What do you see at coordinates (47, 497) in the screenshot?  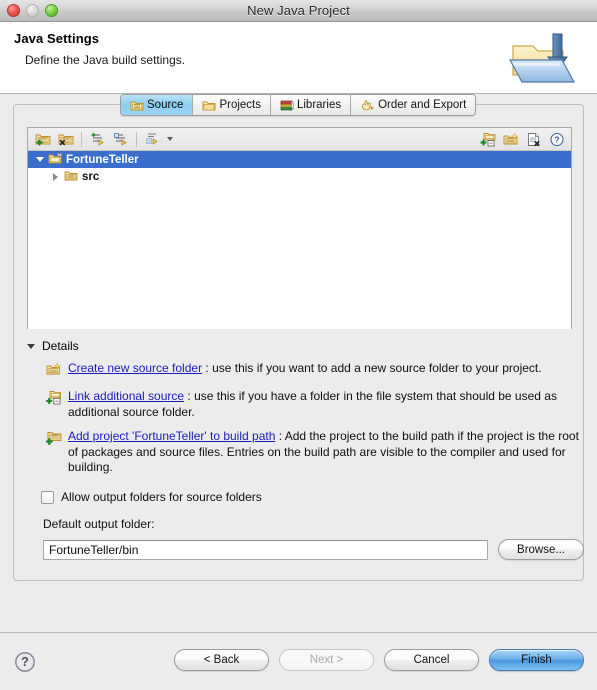 I see `allow-output-folders-checkbox` at bounding box center [47, 497].